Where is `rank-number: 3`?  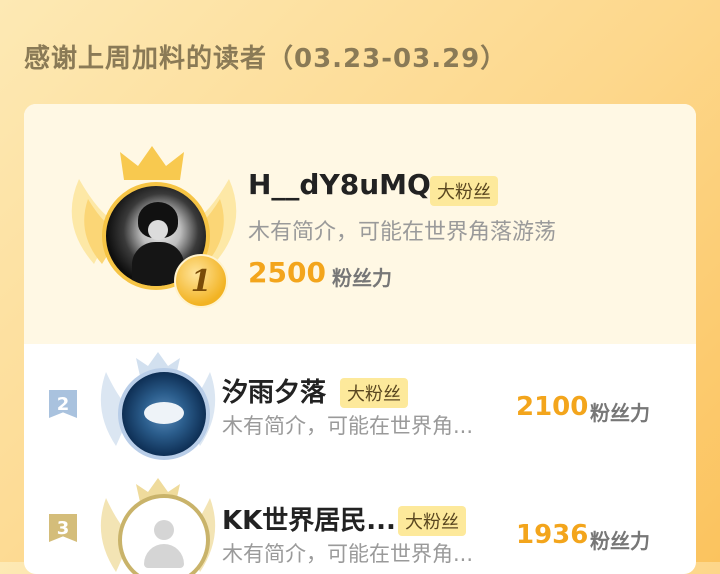 rank-number: 3 is located at coordinates (63, 528).